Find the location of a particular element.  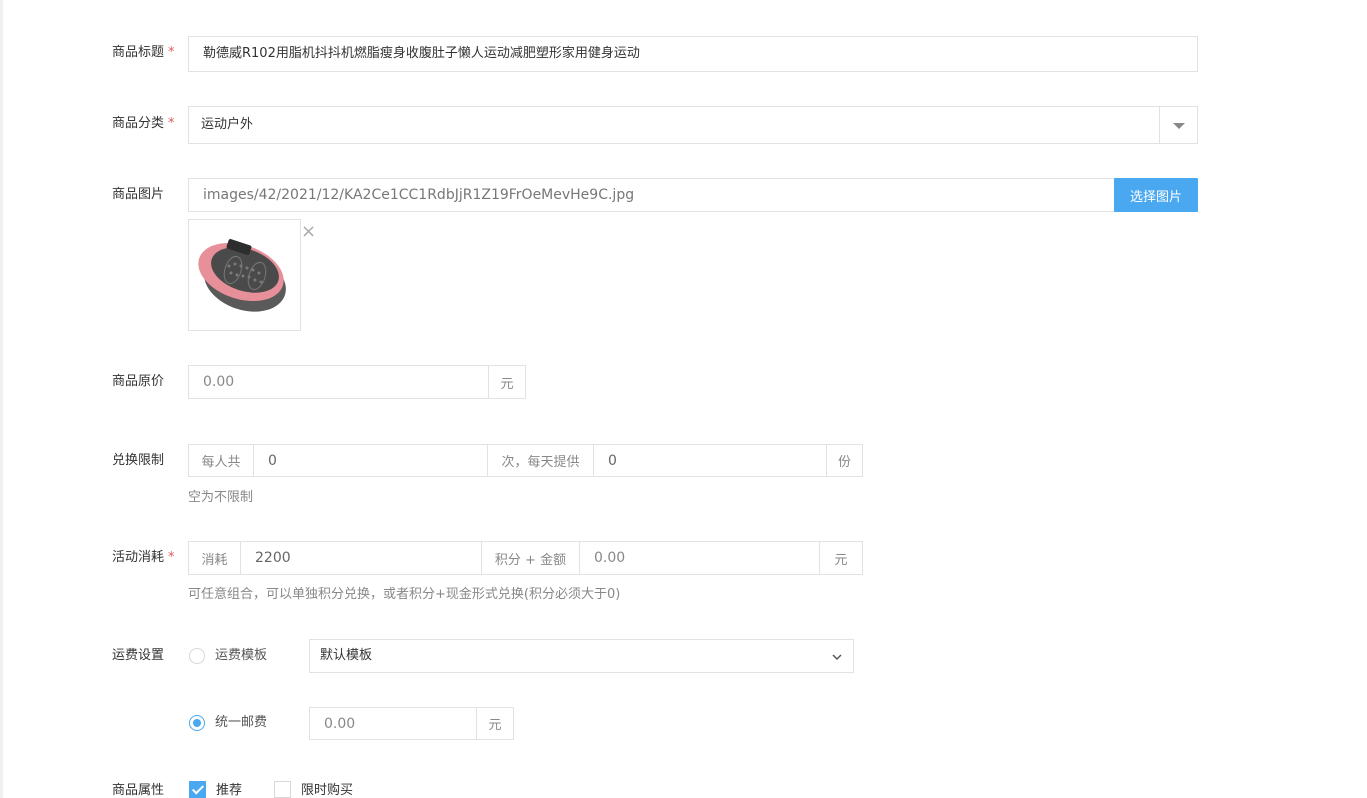

unified-shipping-value: 0.00 is located at coordinates (340, 723).